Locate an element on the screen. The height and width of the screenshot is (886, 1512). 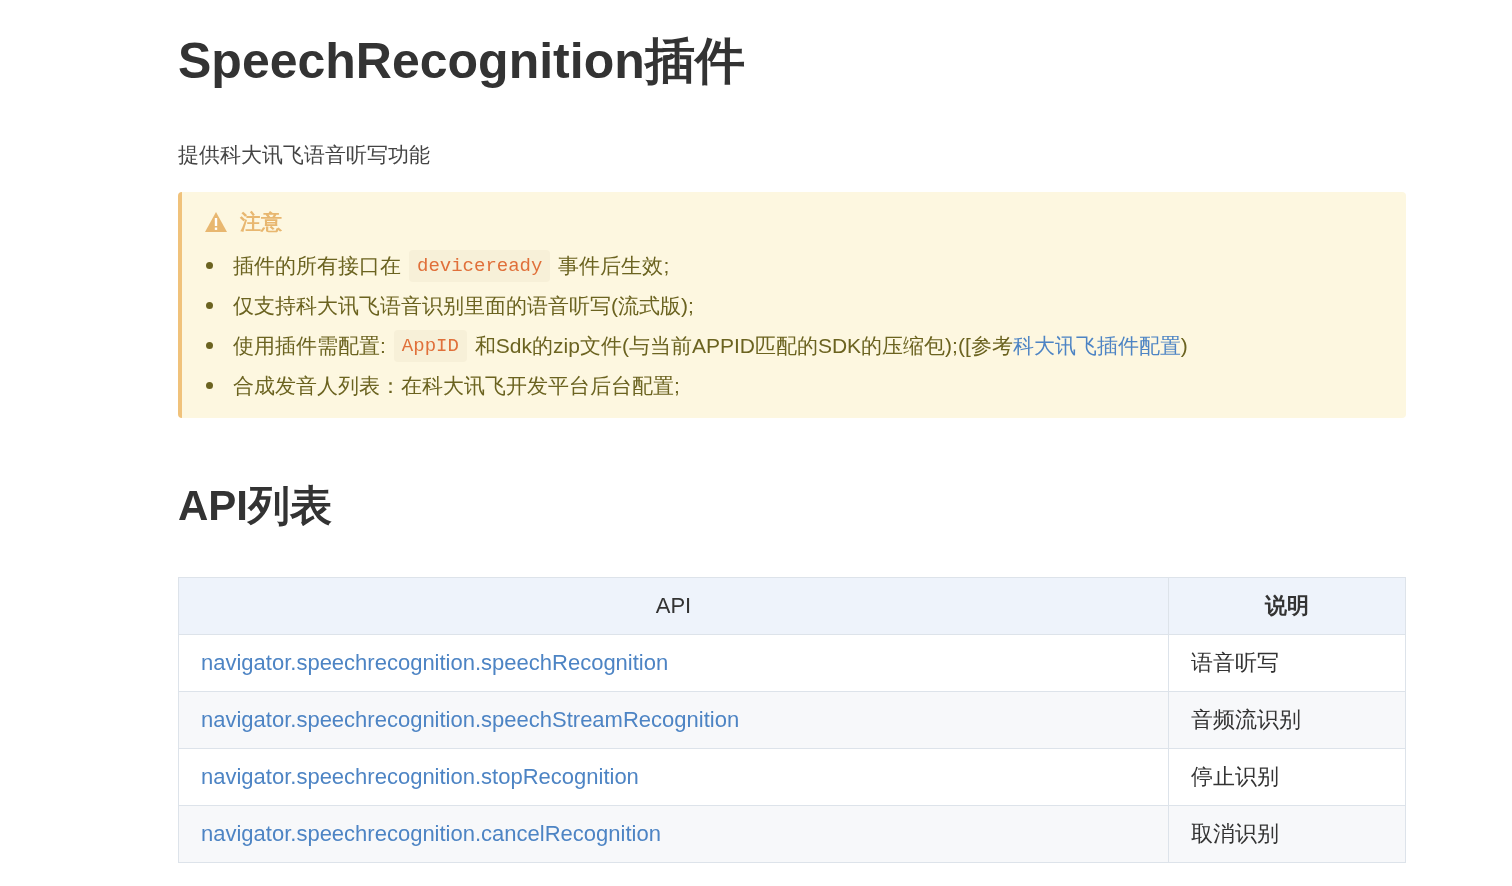
notice-text: 事件后生效; is located at coordinates (614, 266).